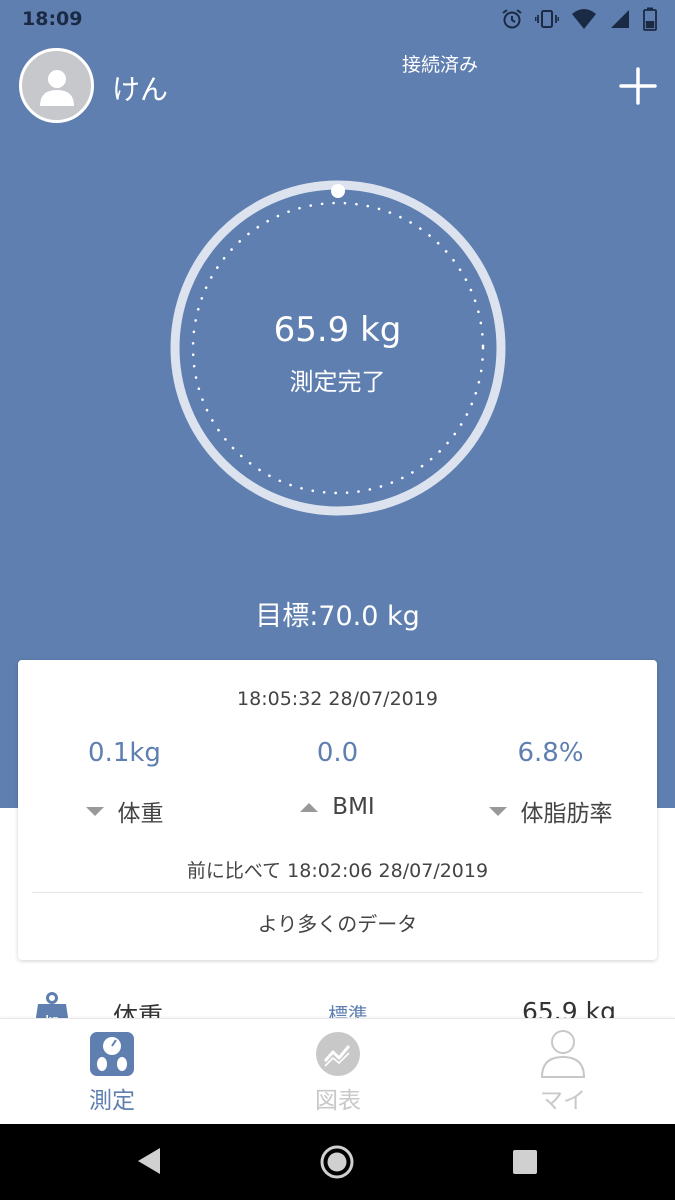 The image size is (675, 1200). Describe the element at coordinates (337, 699) in the screenshot. I see `measurement-timestamp: 18:05:32 28/07/2019` at that location.